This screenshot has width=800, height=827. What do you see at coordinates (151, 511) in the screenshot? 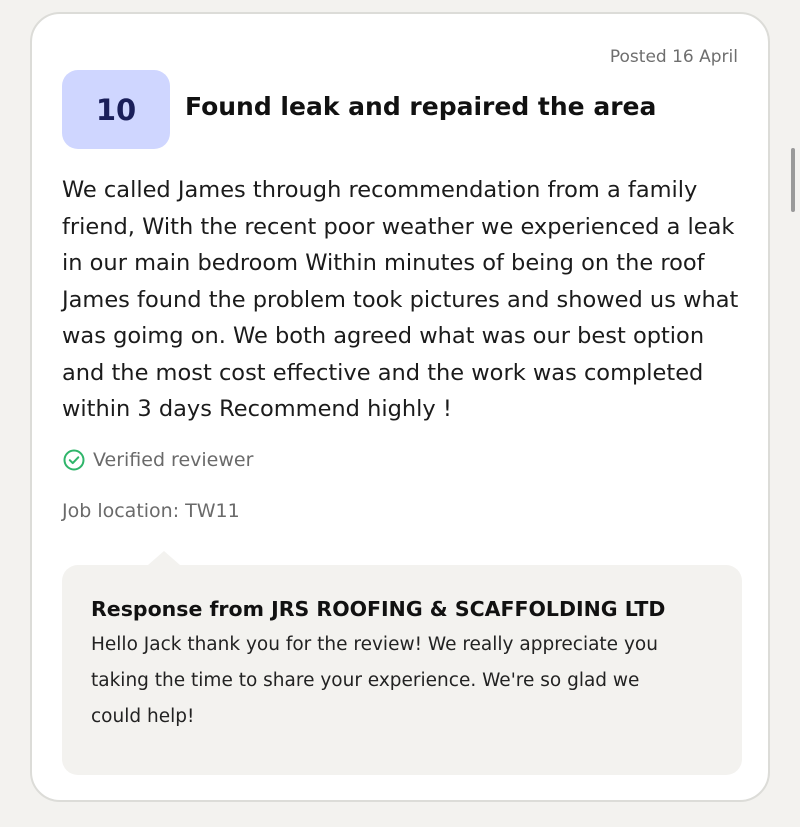
I see `job-location: Job location: TW11` at bounding box center [151, 511].